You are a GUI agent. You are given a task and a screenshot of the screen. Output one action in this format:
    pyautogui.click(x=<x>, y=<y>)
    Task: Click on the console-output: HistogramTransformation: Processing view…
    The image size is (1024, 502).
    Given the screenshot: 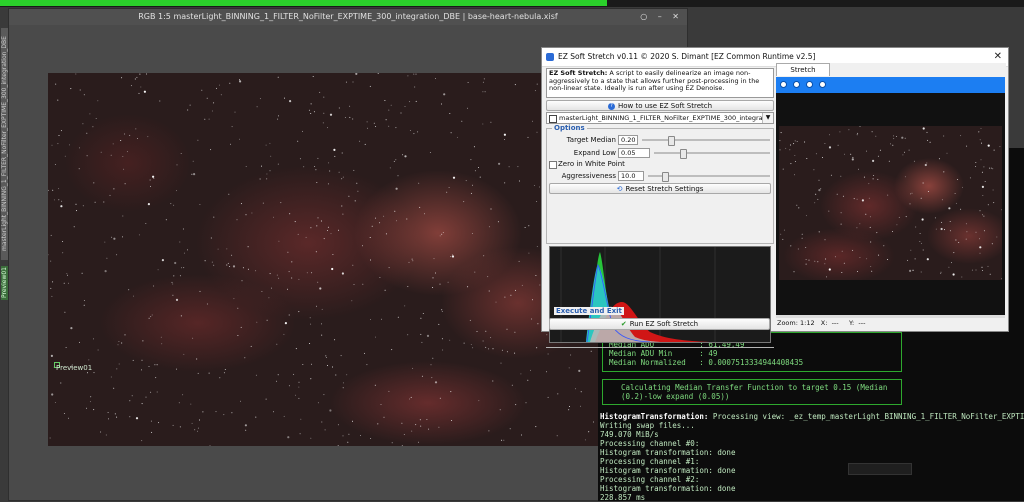 What is the action you would take?
    pyautogui.click(x=812, y=457)
    